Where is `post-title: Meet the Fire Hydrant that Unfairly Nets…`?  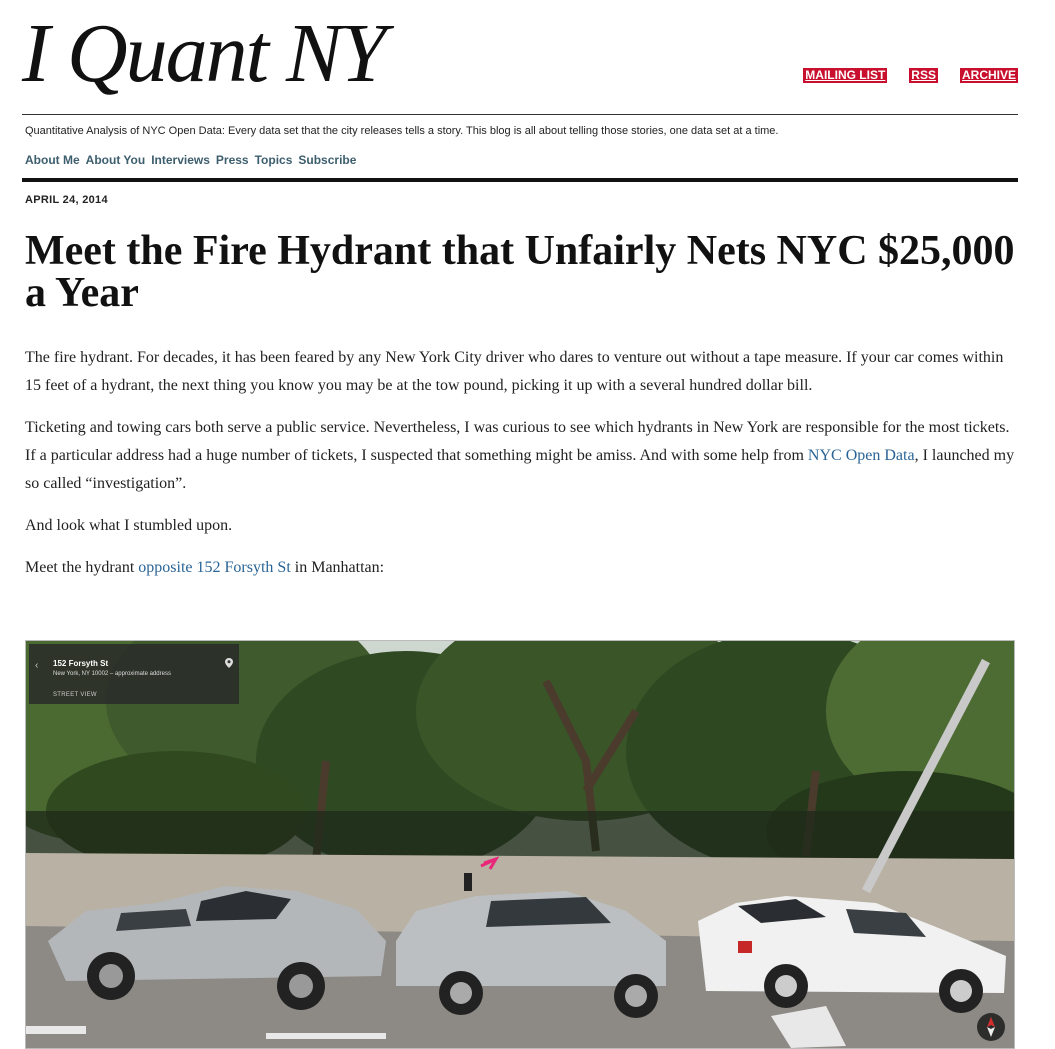
post-title: Meet the Fire Hydrant that Unfairly Nets… is located at coordinates (520, 272).